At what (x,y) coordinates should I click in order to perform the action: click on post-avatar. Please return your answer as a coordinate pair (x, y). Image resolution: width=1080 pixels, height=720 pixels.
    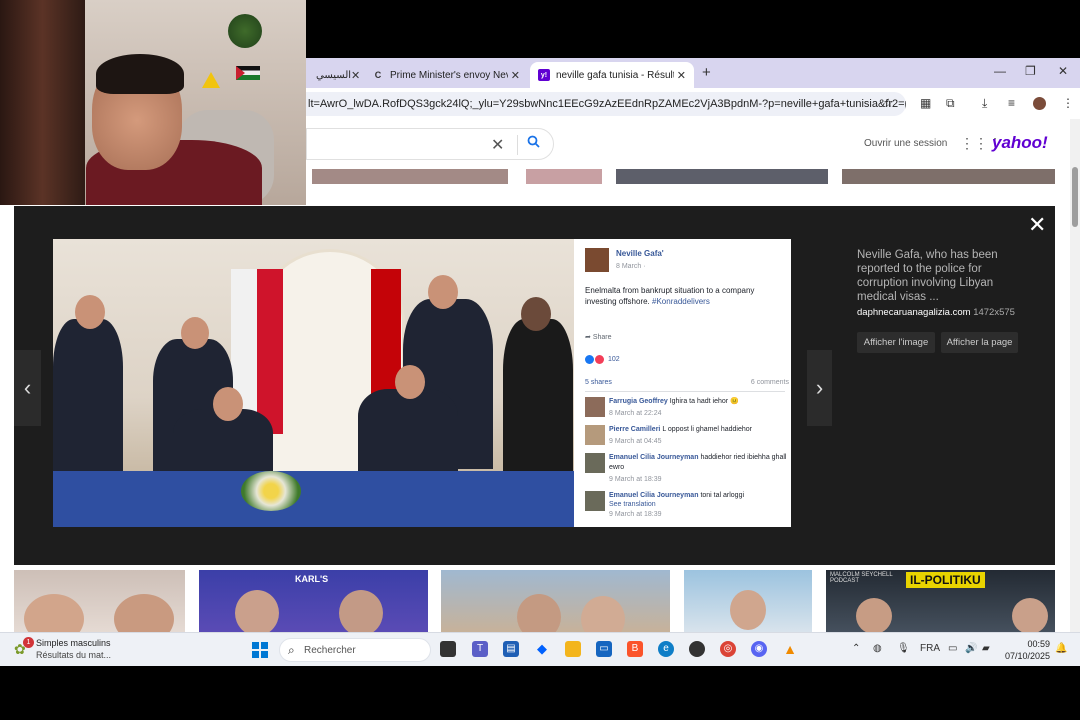
    Looking at the image, I should click on (597, 260).